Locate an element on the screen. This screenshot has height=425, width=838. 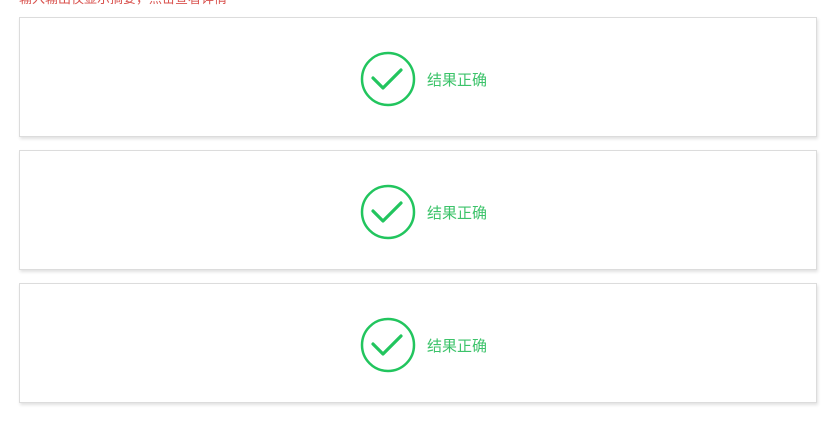
summary-notice: 输入输出仅显示摘要，点击查看详情 is located at coordinates (123, 4).